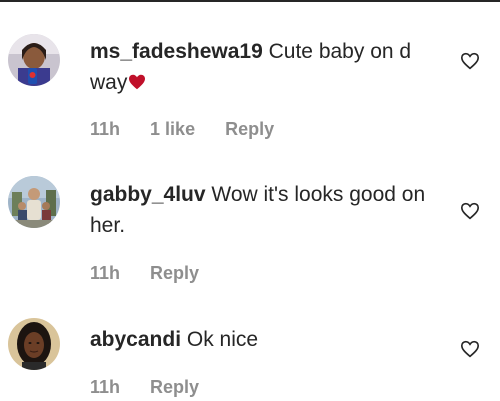 The width and height of the screenshot is (500, 401). I want to click on comment-text: abycandi Ok nice, so click(260, 339).